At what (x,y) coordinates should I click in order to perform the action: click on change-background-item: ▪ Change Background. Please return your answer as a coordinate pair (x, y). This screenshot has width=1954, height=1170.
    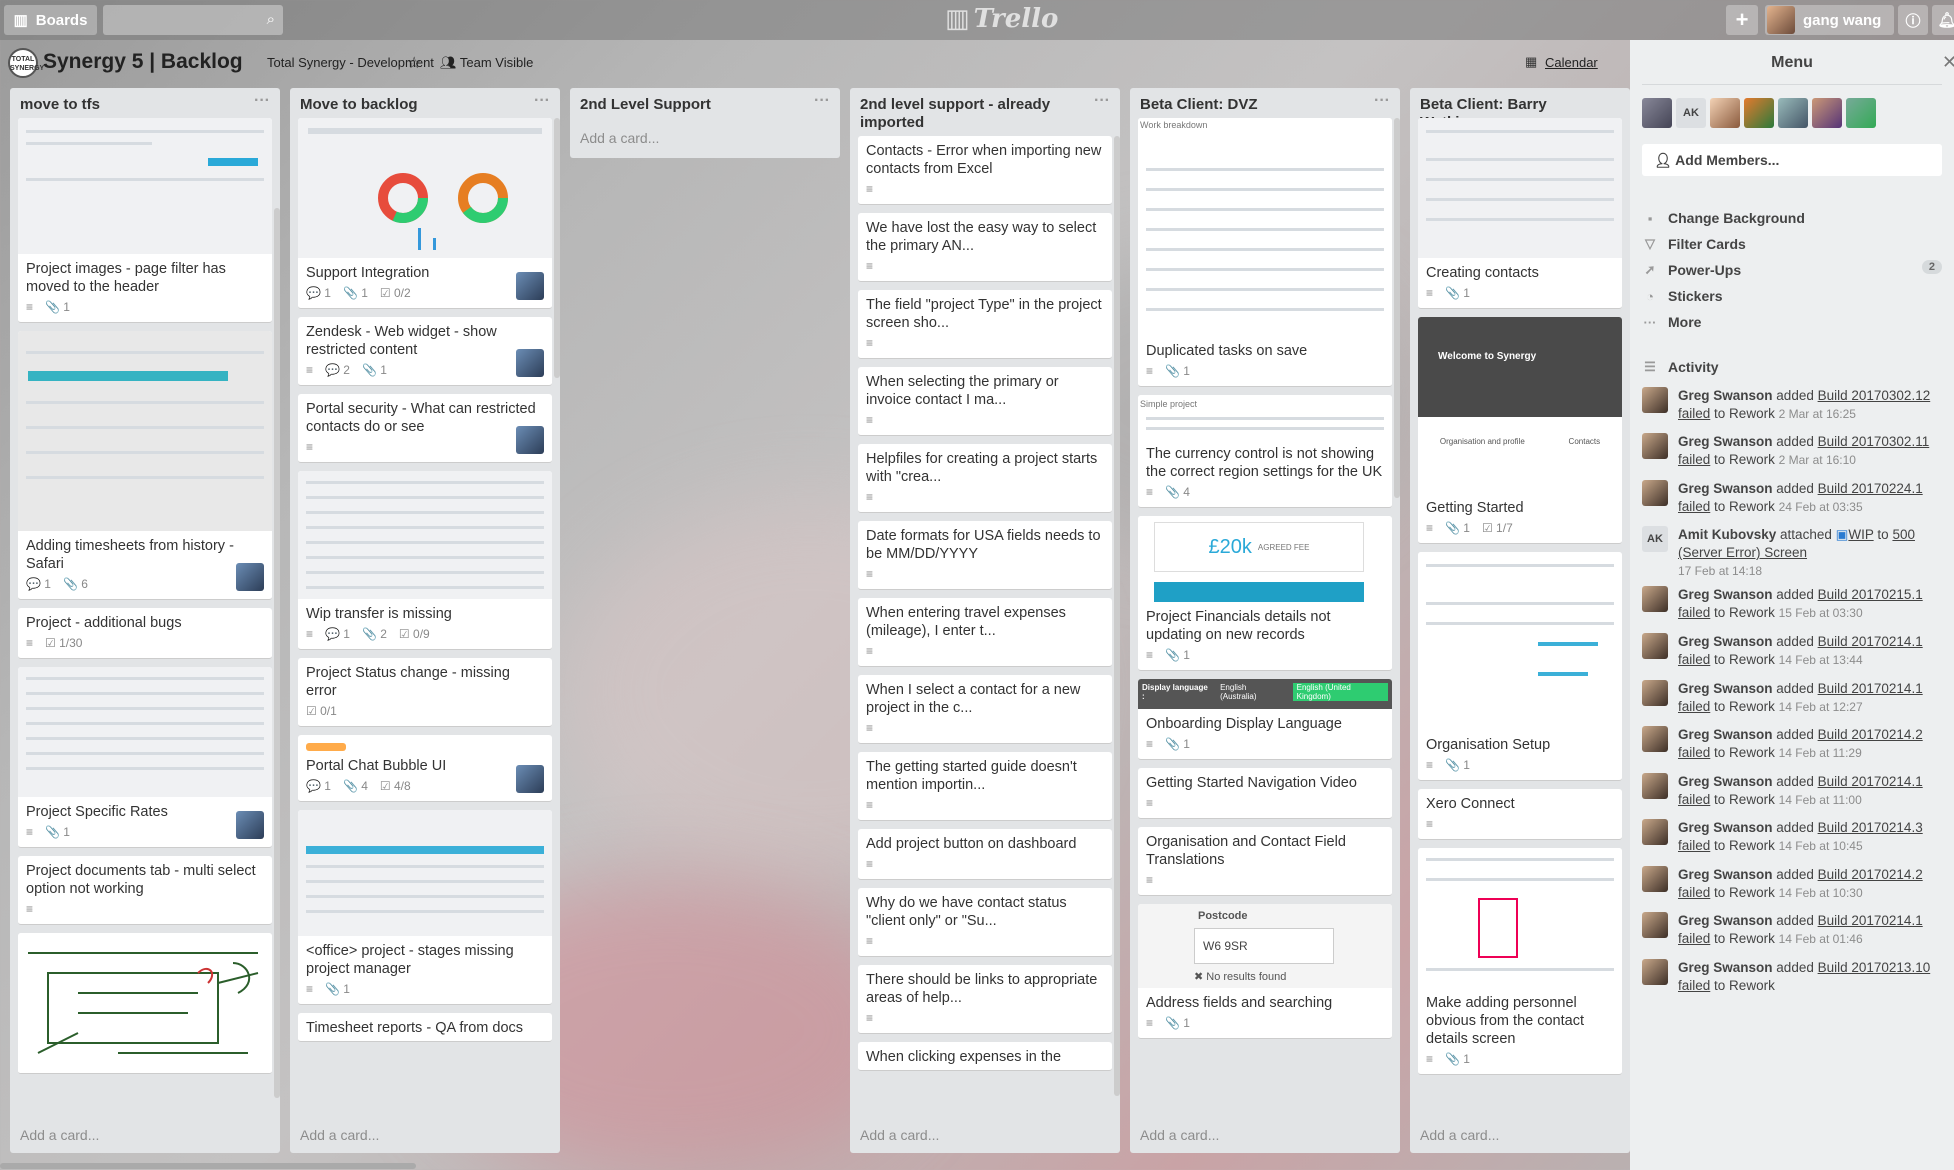
    Looking at the image, I should click on (1792, 218).